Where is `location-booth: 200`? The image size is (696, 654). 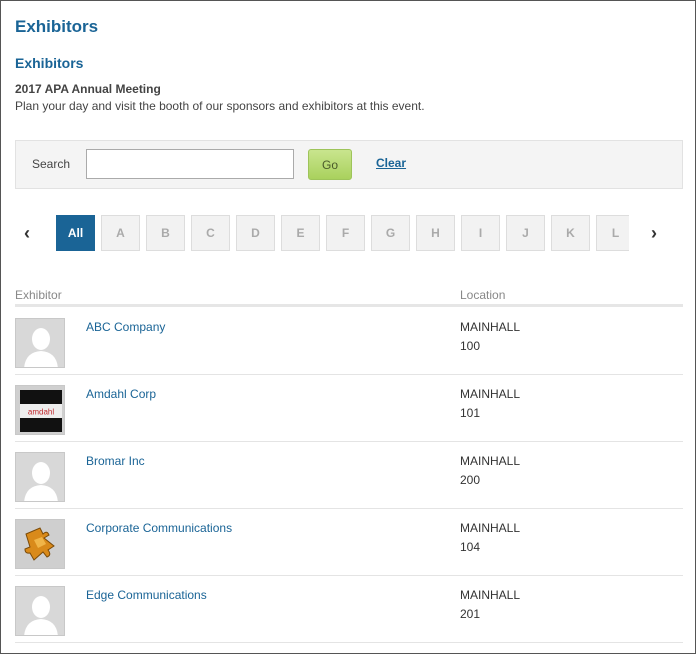
location-booth: 200 is located at coordinates (470, 480).